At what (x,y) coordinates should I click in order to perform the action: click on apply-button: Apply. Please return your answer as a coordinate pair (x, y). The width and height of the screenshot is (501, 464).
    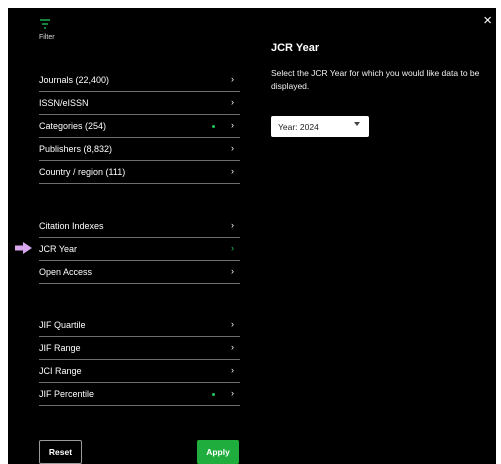
    Looking at the image, I should click on (218, 452).